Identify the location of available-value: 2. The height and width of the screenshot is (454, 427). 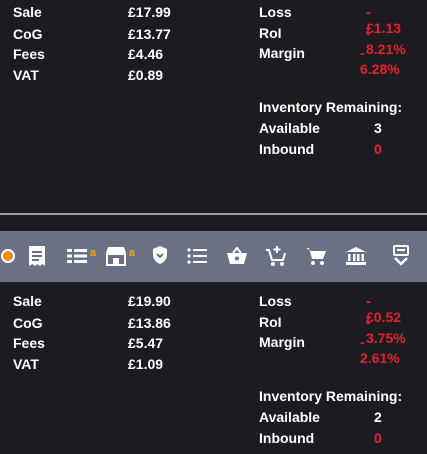
(378, 417).